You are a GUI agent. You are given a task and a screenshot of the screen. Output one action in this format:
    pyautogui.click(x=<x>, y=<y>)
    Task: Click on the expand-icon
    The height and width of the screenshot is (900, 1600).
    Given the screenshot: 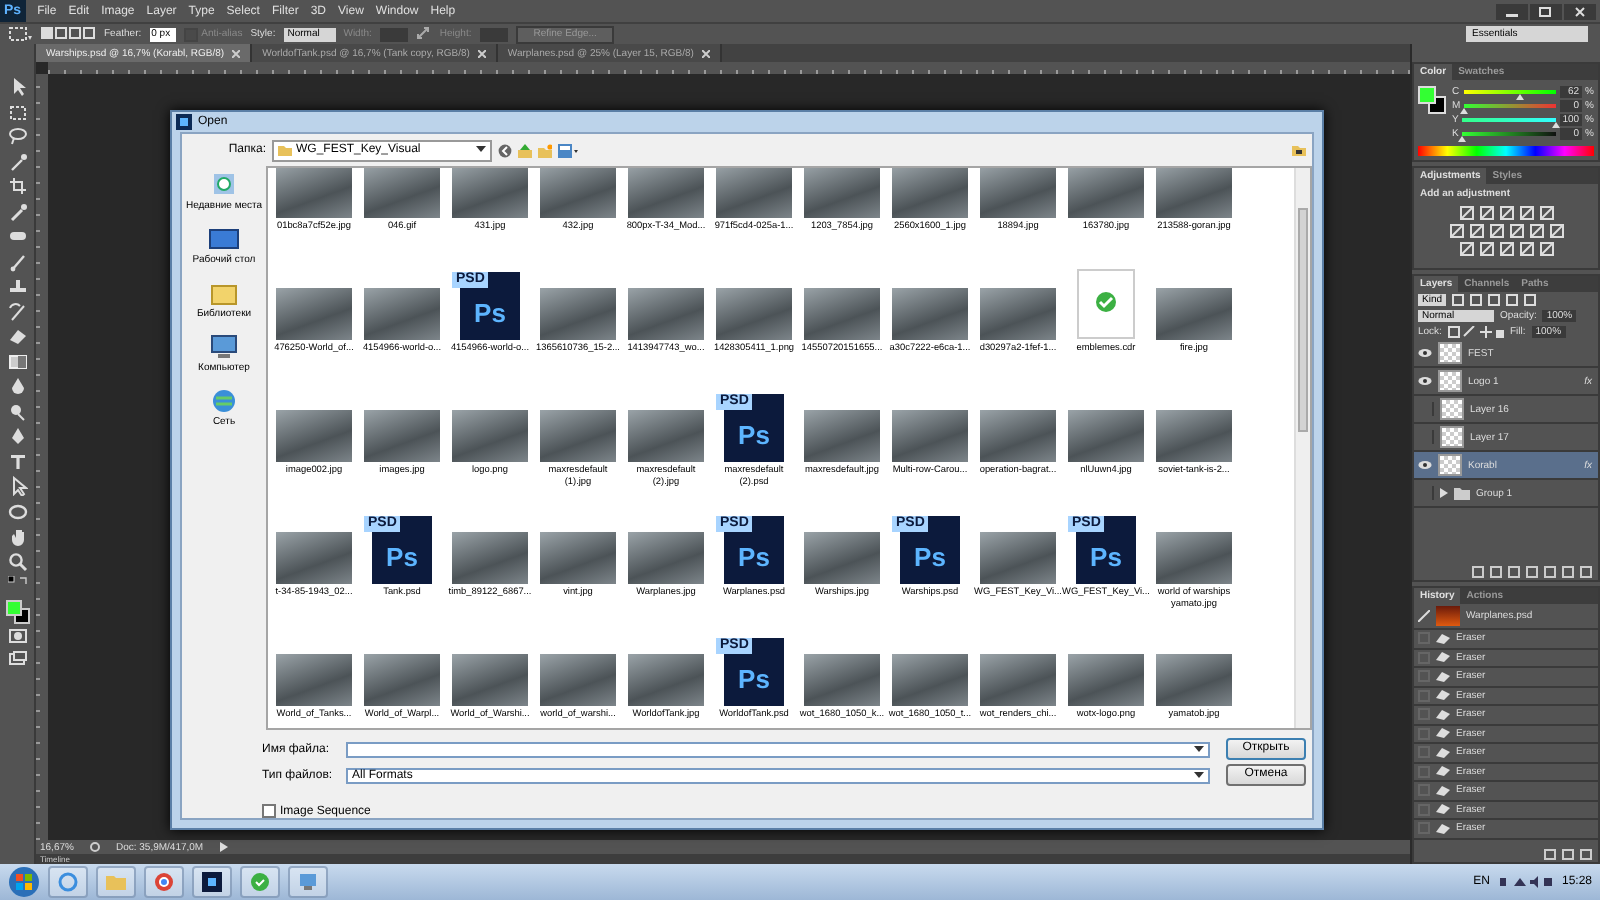 What is the action you would take?
    pyautogui.click(x=223, y=847)
    